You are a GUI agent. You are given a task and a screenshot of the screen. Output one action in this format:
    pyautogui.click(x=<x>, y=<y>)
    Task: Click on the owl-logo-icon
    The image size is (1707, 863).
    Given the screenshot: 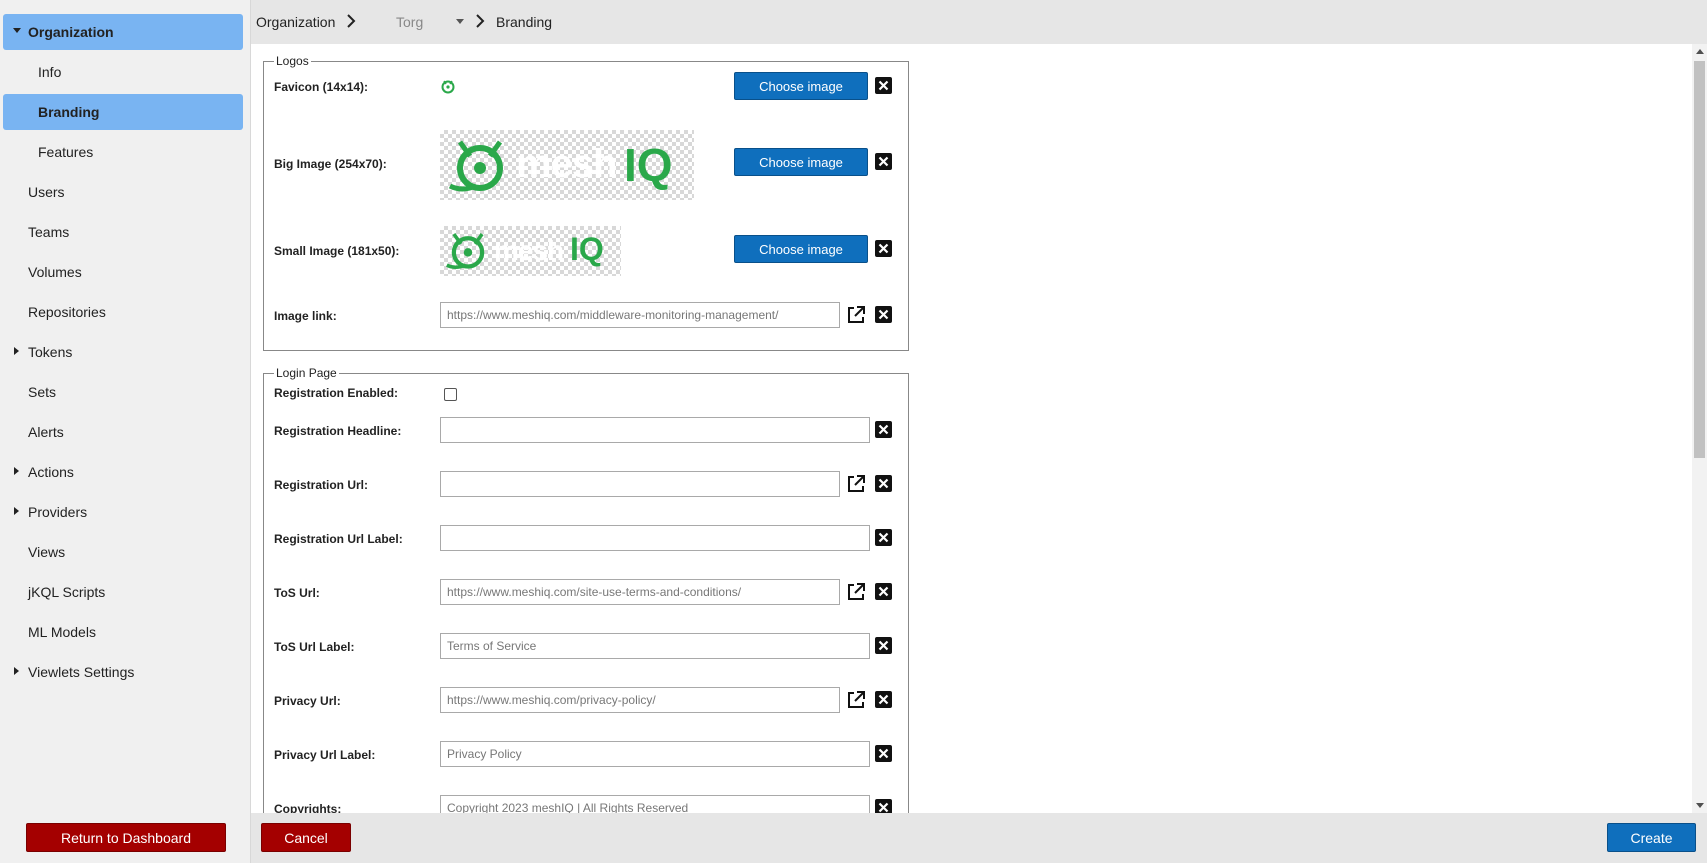 What is the action you would take?
    pyautogui.click(x=475, y=166)
    